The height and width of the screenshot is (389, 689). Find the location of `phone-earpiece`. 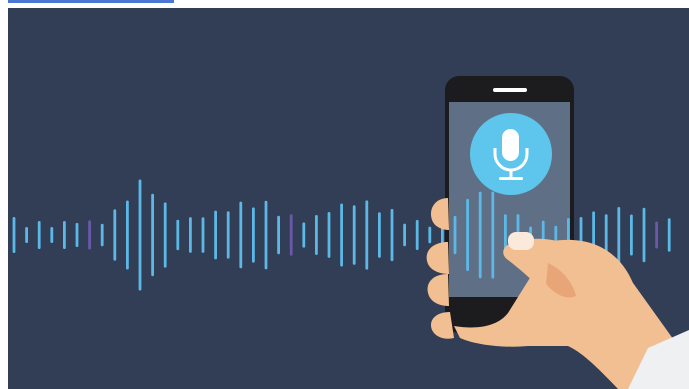

phone-earpiece is located at coordinates (510, 90).